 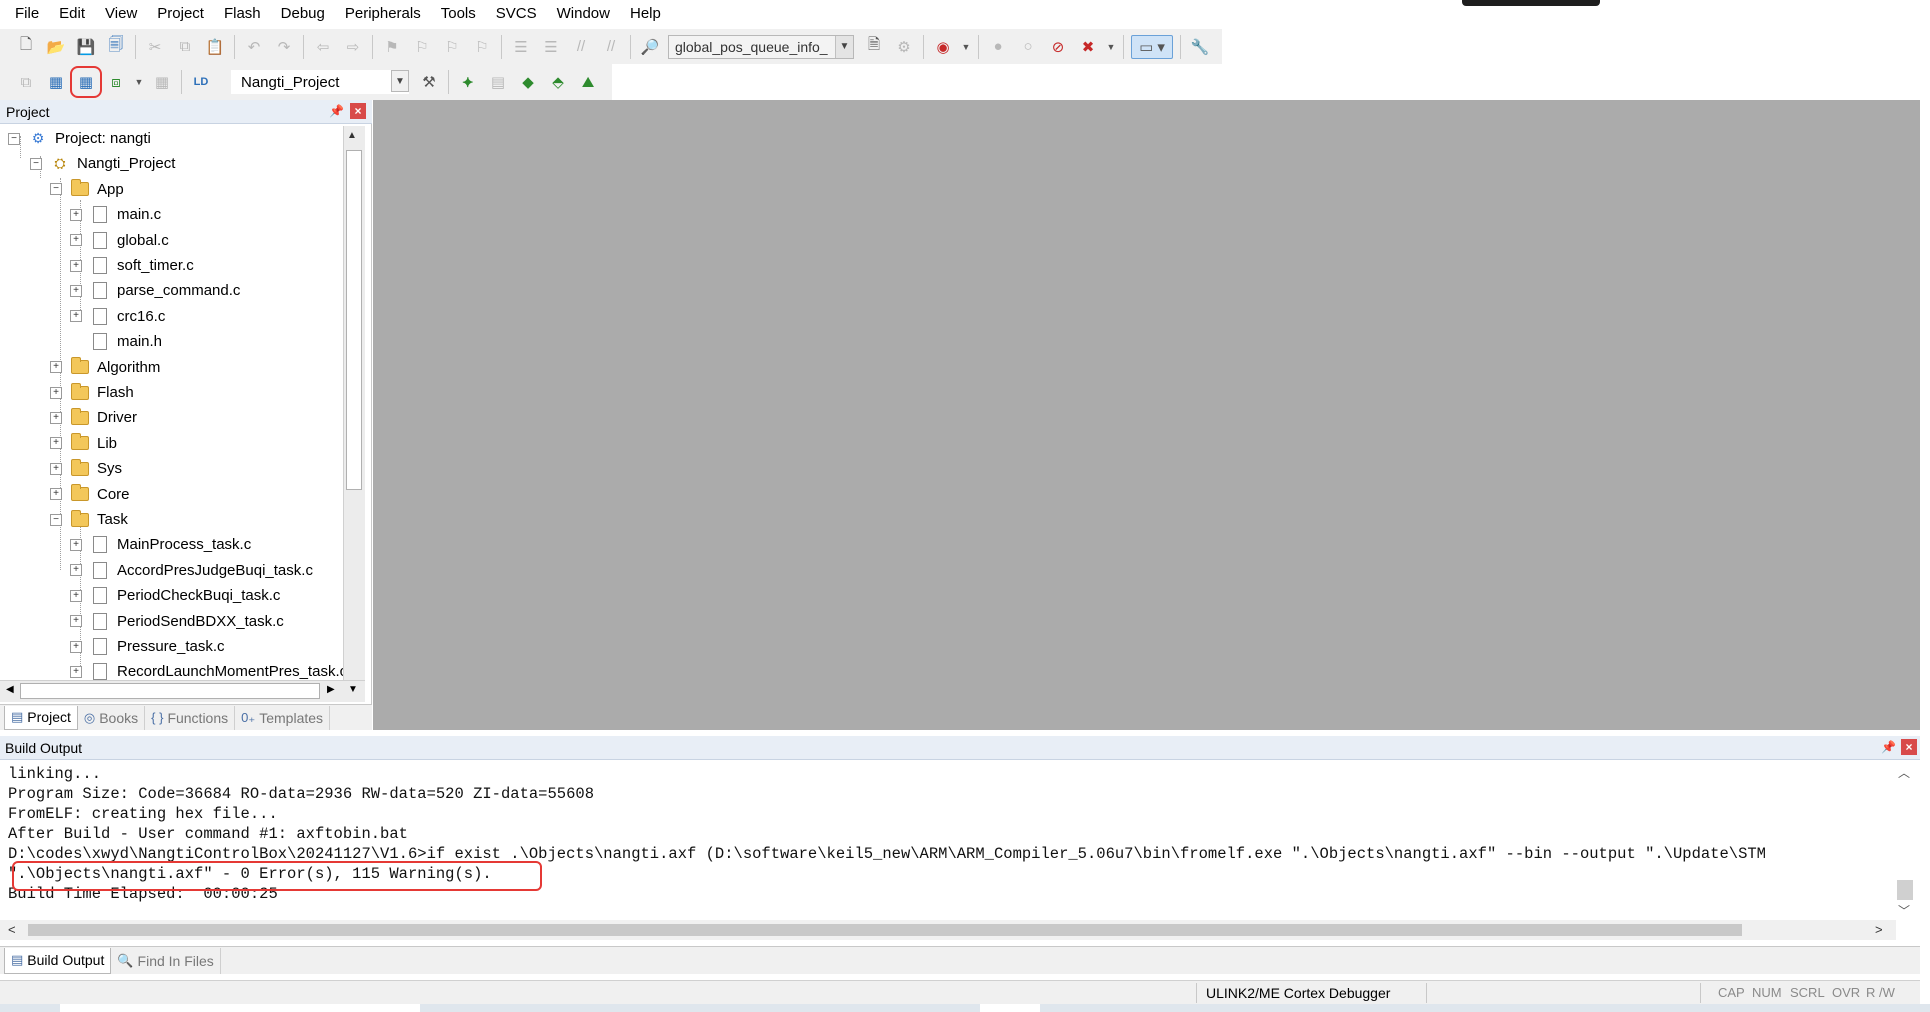 What do you see at coordinates (41, 717) in the screenshot?
I see `tab-project: ▤ Project` at bounding box center [41, 717].